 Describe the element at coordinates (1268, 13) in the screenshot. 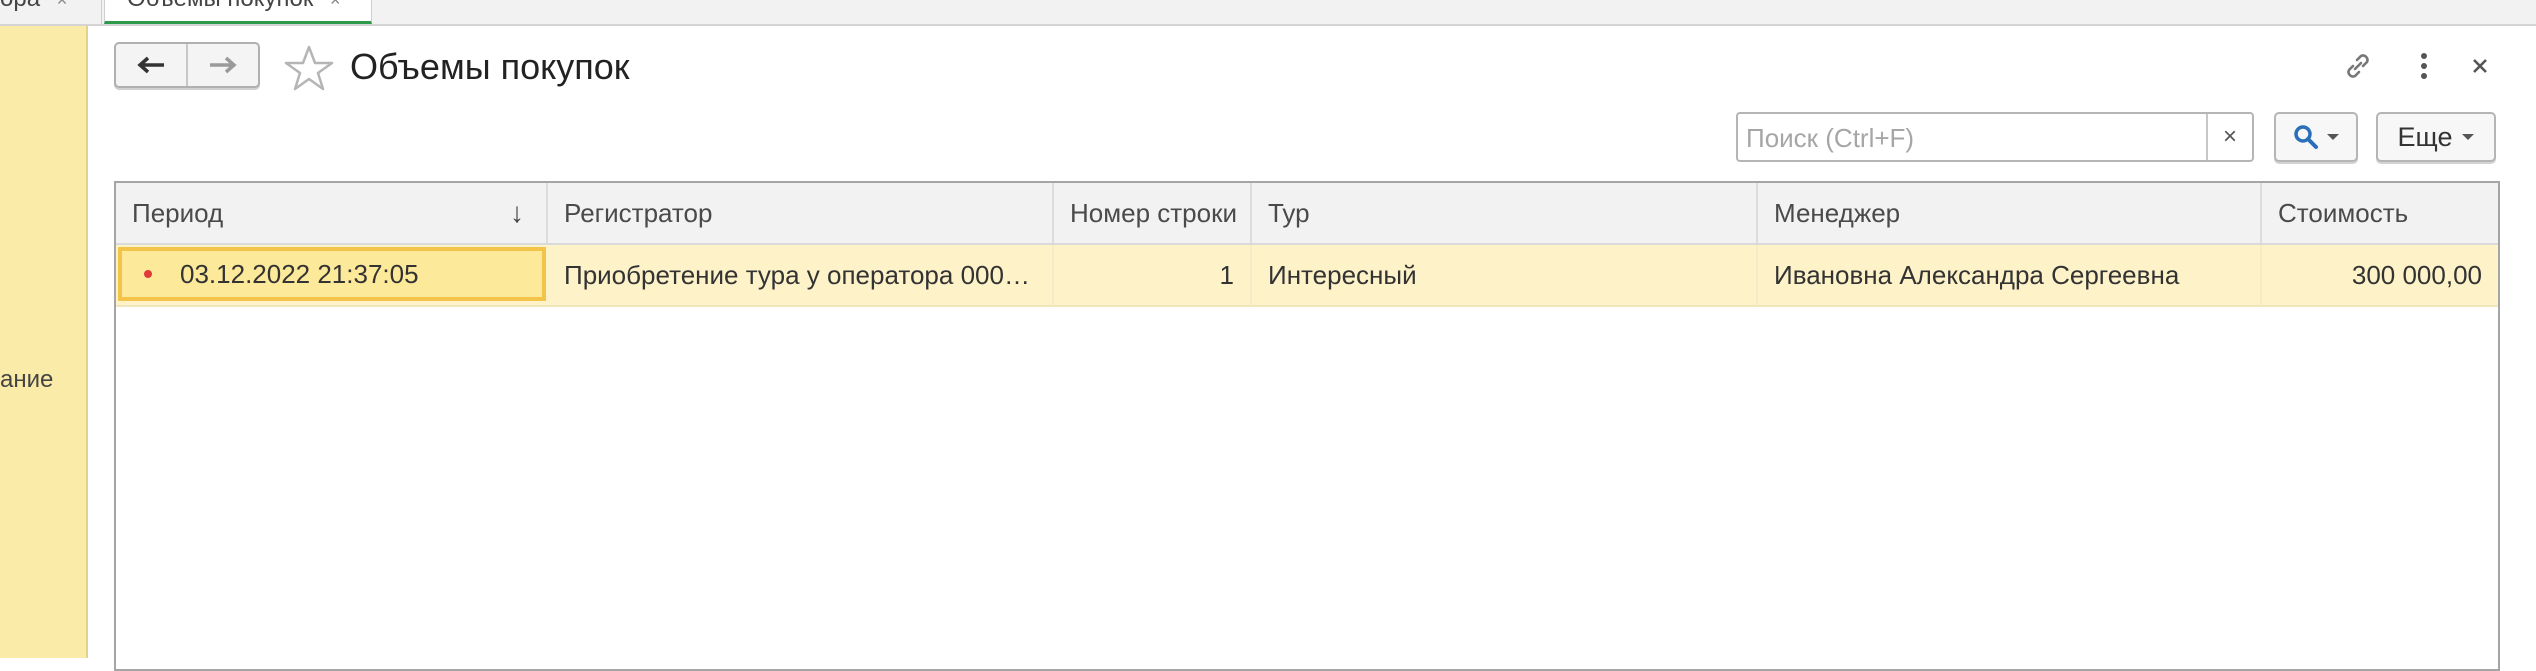

I see `tab-strip: ора × Объемы покупок ×` at that location.